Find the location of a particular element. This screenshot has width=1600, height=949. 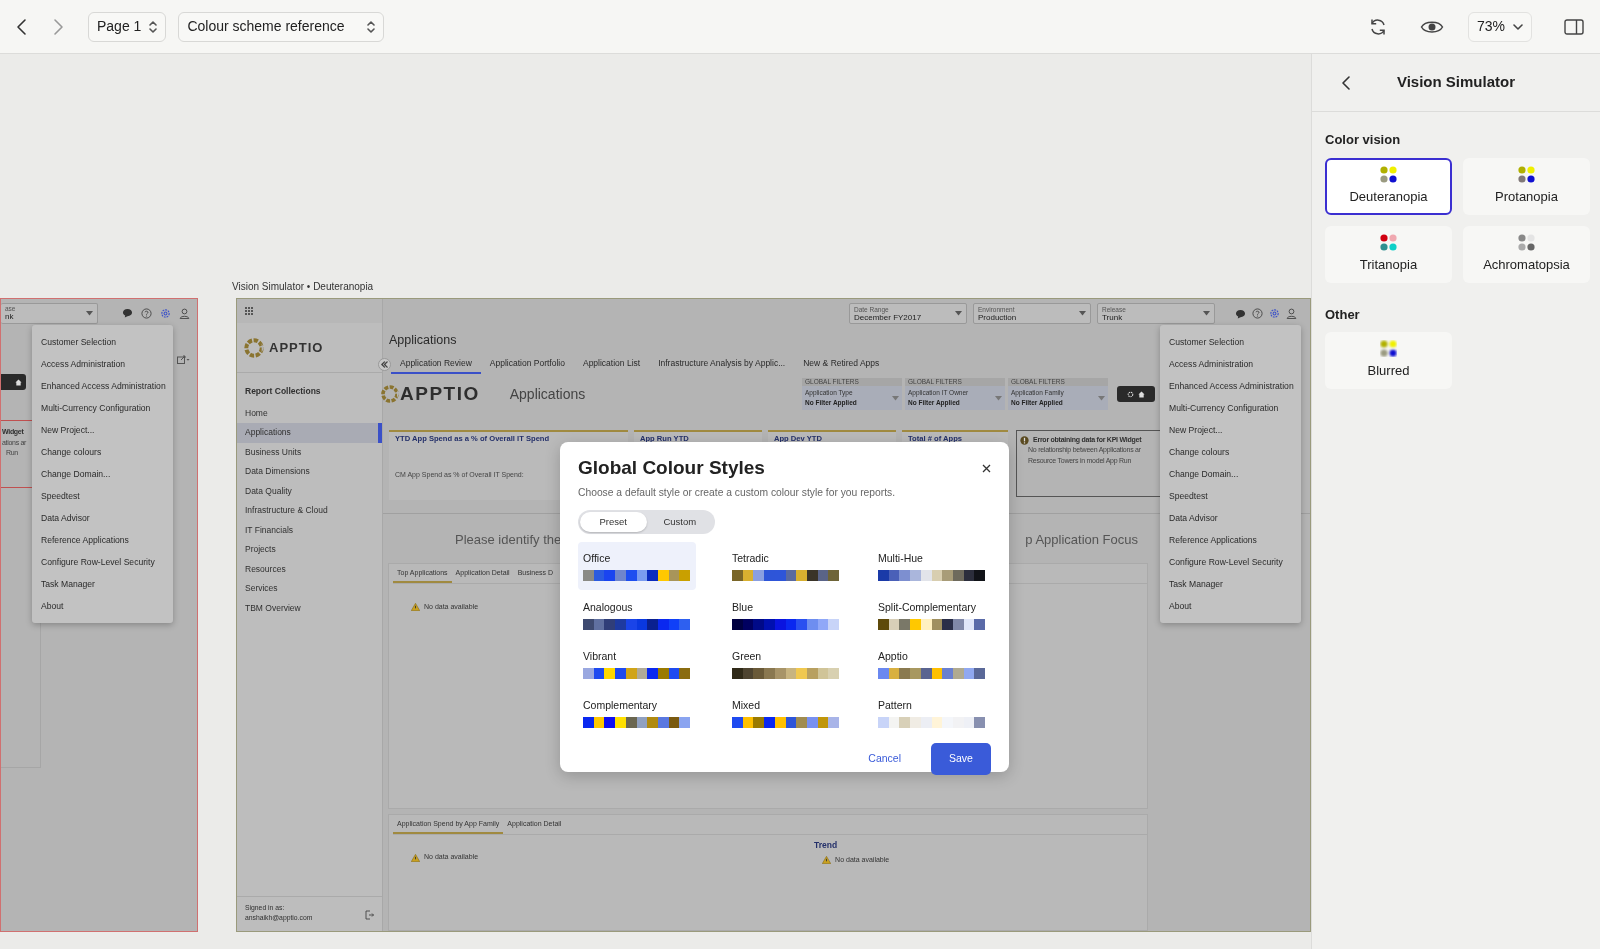

close-button is located at coordinates (986, 468).